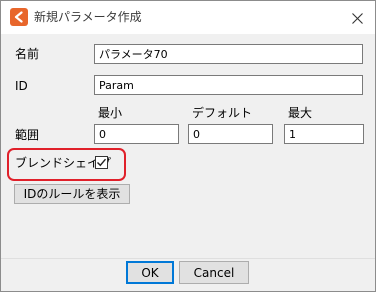 This screenshot has height=292, width=376. I want to click on name-label: 名前, so click(27, 54).